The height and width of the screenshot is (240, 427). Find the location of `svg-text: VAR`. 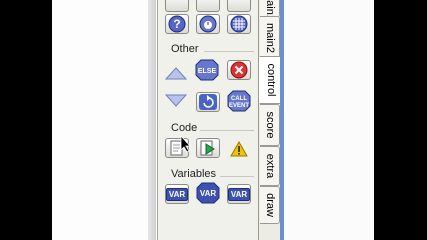

svg-text: VAR is located at coordinates (208, 193).